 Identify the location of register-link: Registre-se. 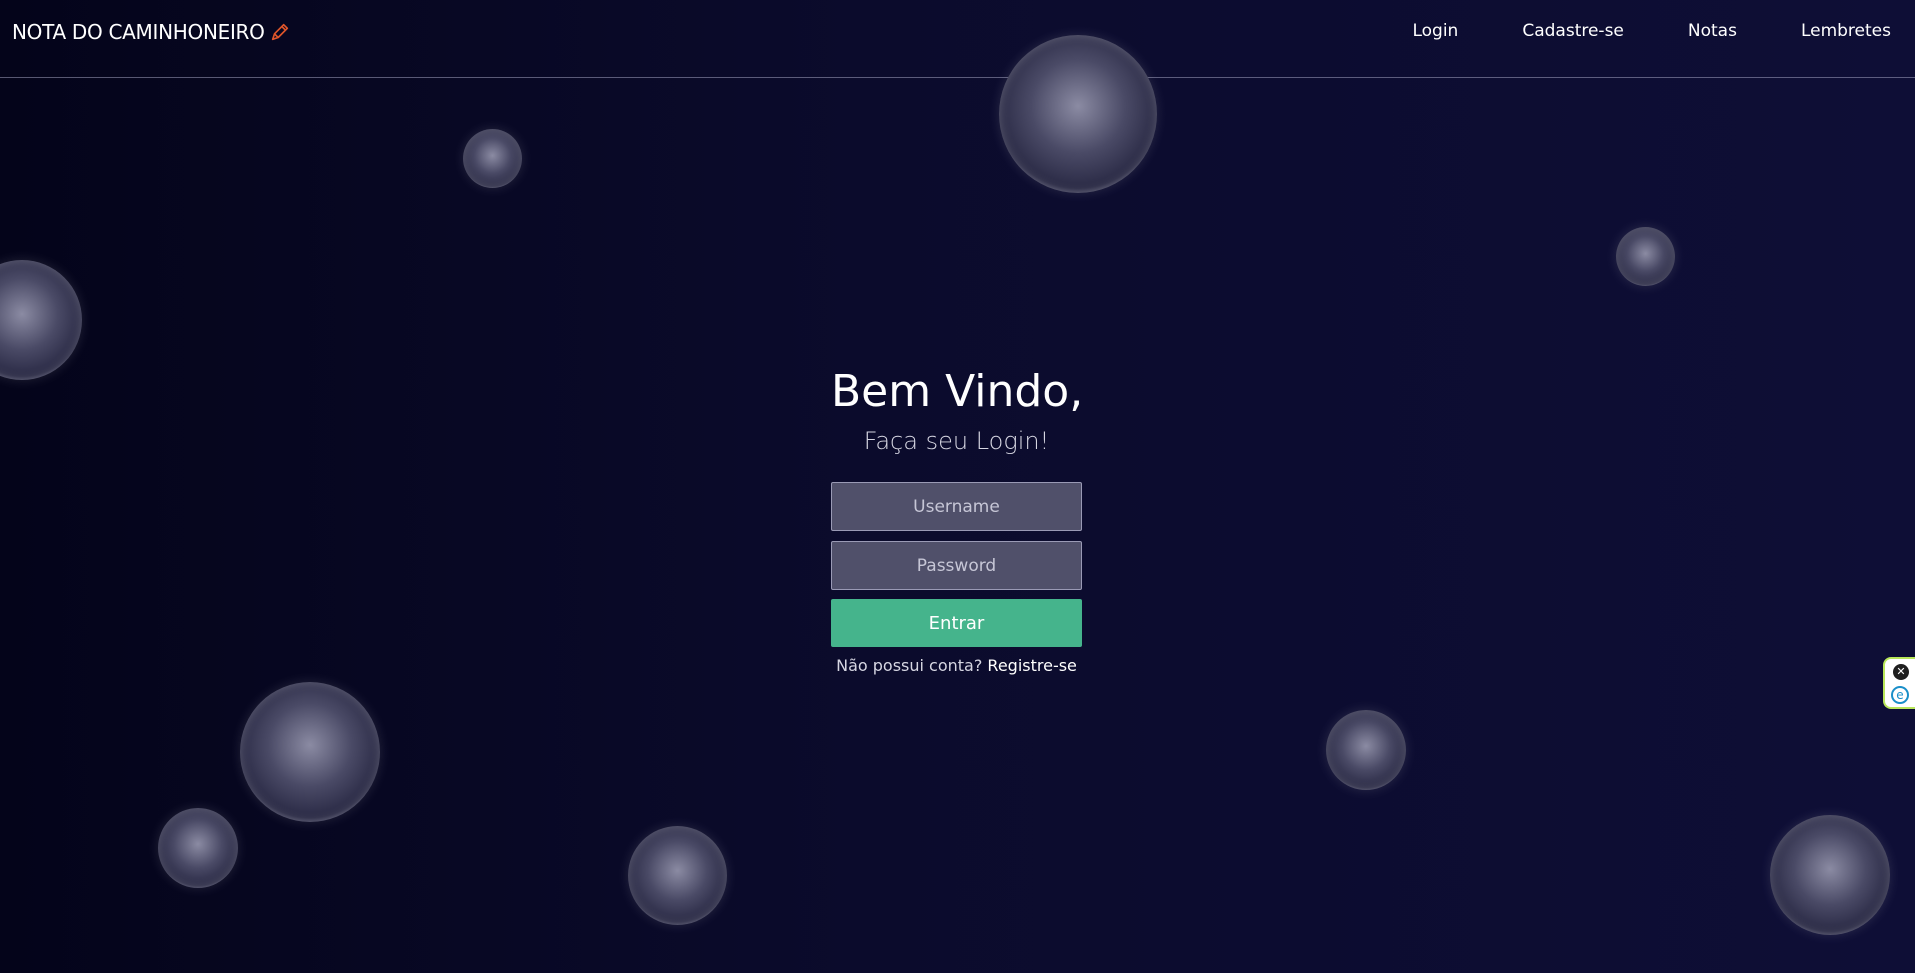
(1031, 665).